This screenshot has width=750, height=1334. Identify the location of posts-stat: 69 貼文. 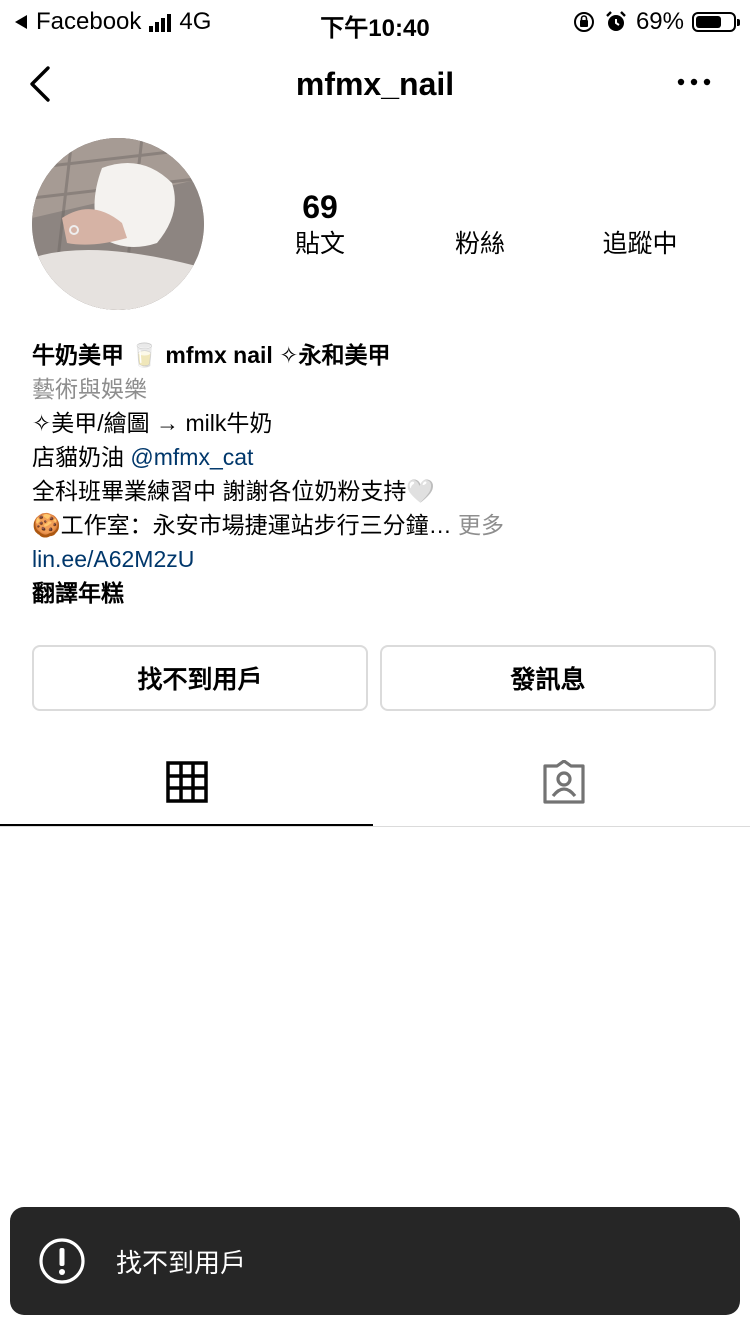
(320, 225).